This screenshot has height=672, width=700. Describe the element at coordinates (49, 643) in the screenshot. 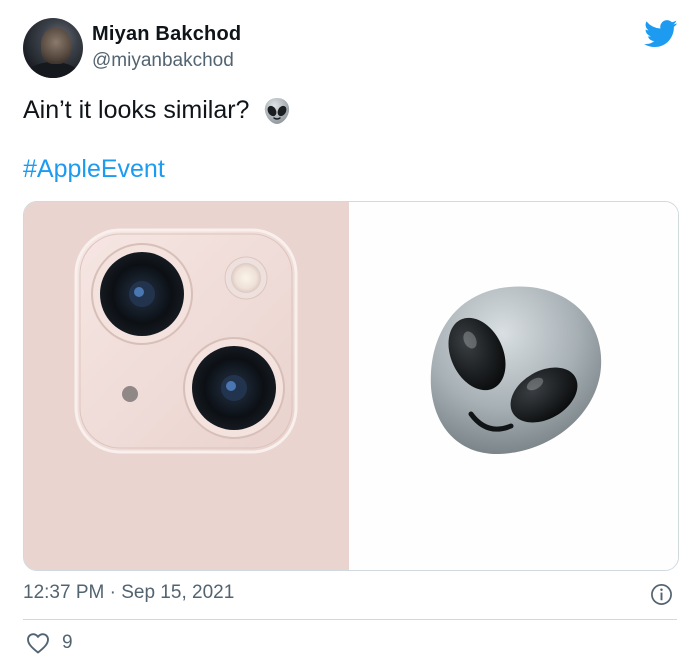

I see `like-button: 9` at that location.